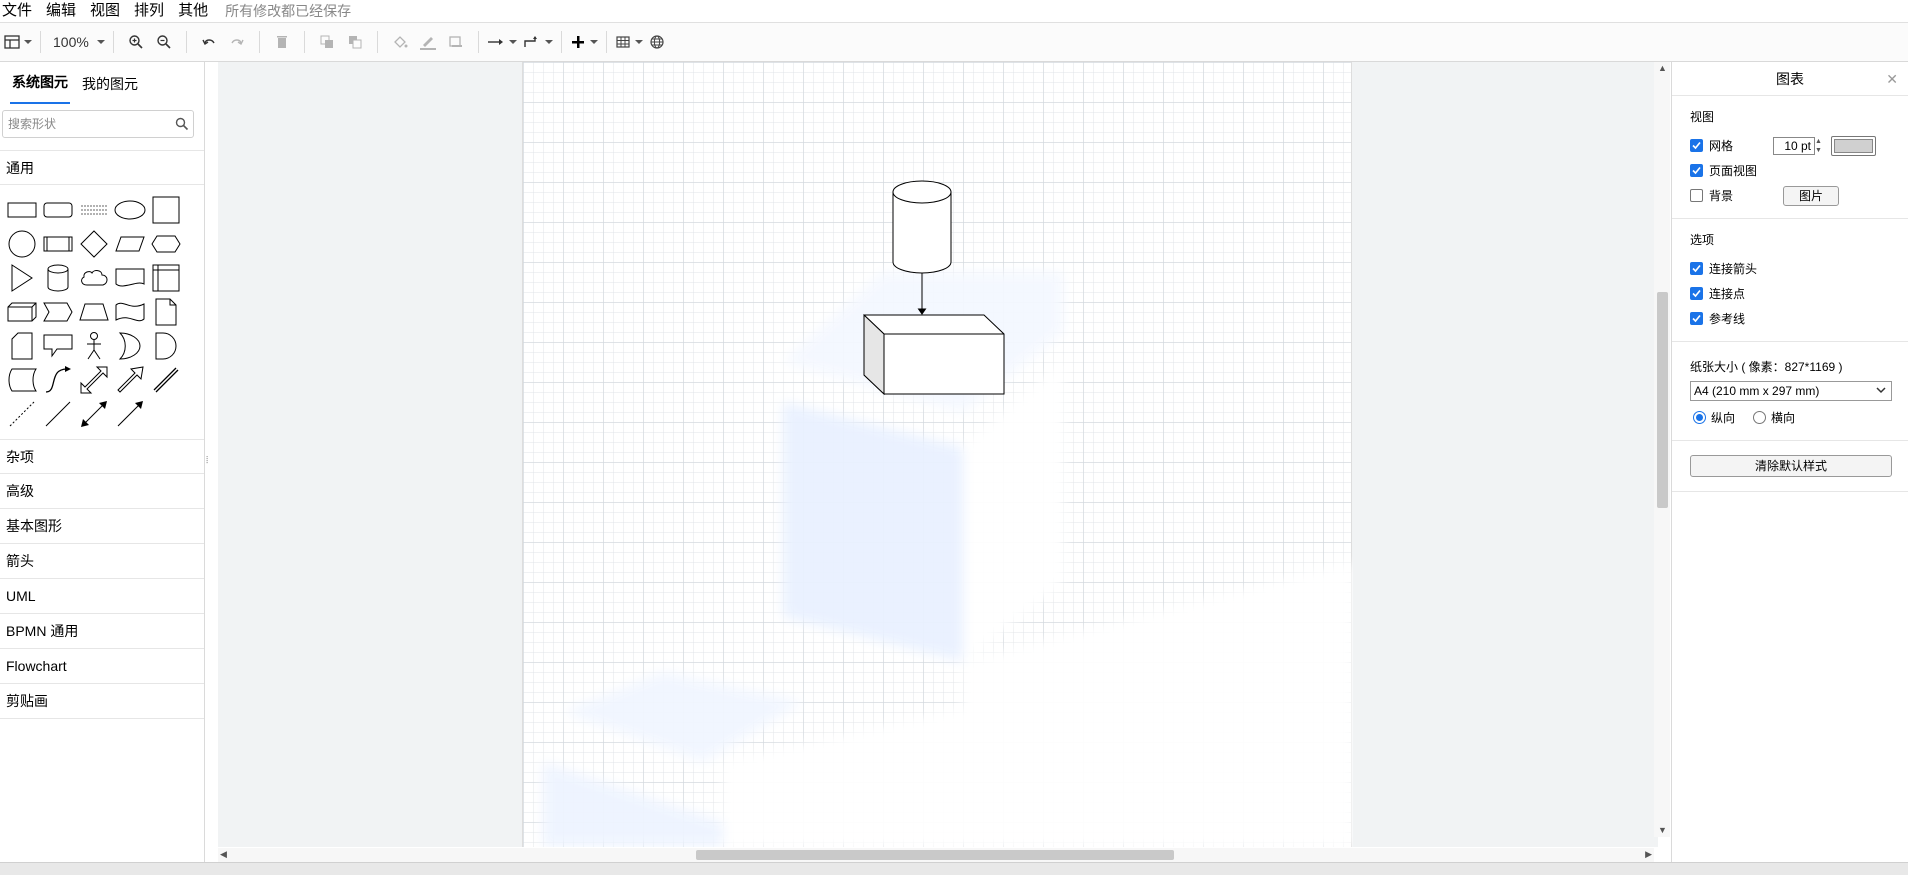 The width and height of the screenshot is (1908, 875). I want to click on shape-rounded-rectangle, so click(58, 210).